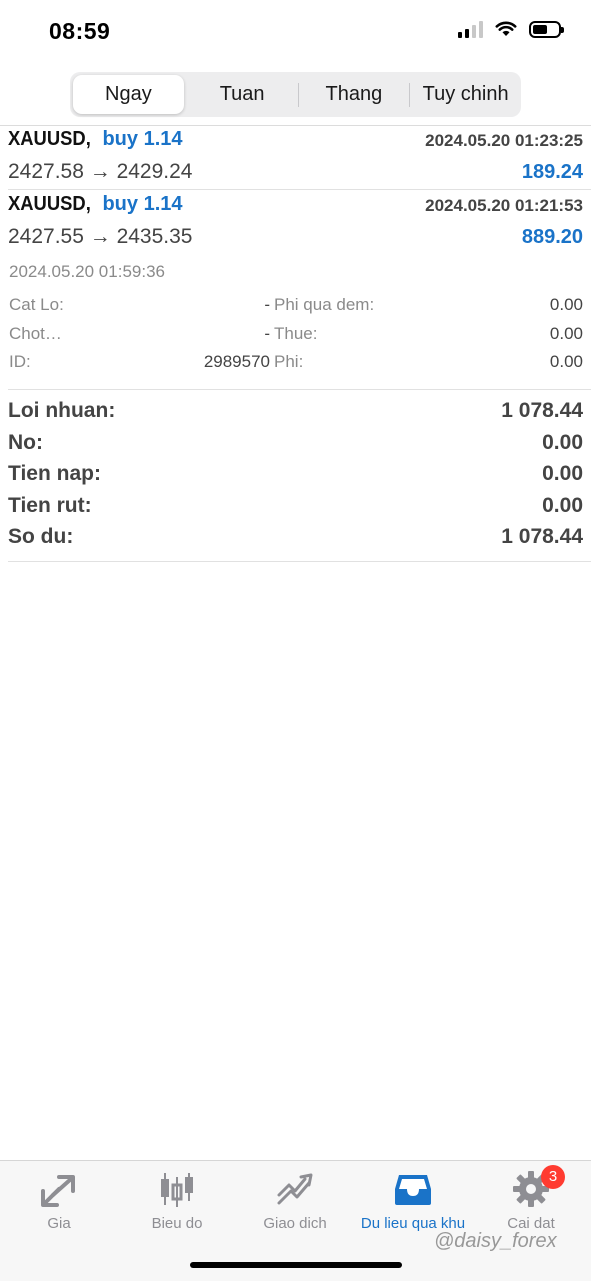 This screenshot has width=591, height=1281. Describe the element at coordinates (295, 1223) in the screenshot. I see `tabbar-label: Giao dich` at that location.